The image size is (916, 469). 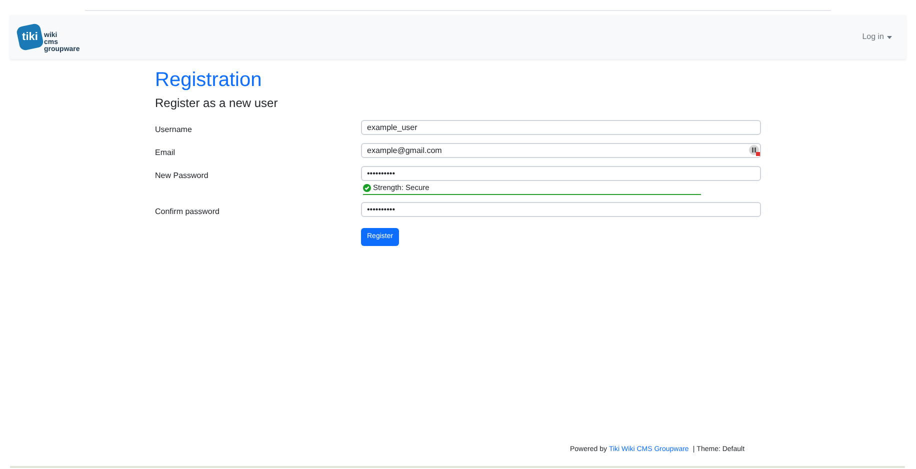 I want to click on input-field: example@gmail.com, so click(x=561, y=150).